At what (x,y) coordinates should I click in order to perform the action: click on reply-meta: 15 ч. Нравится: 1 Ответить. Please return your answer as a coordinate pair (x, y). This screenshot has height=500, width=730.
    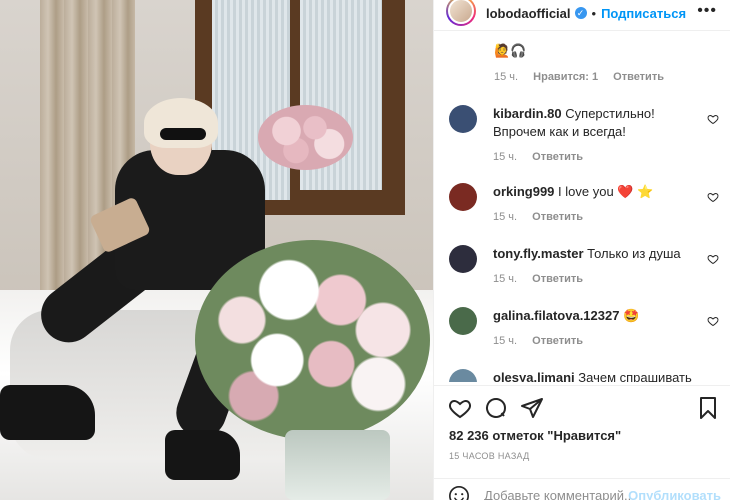
    Looking at the image, I should click on (579, 77).